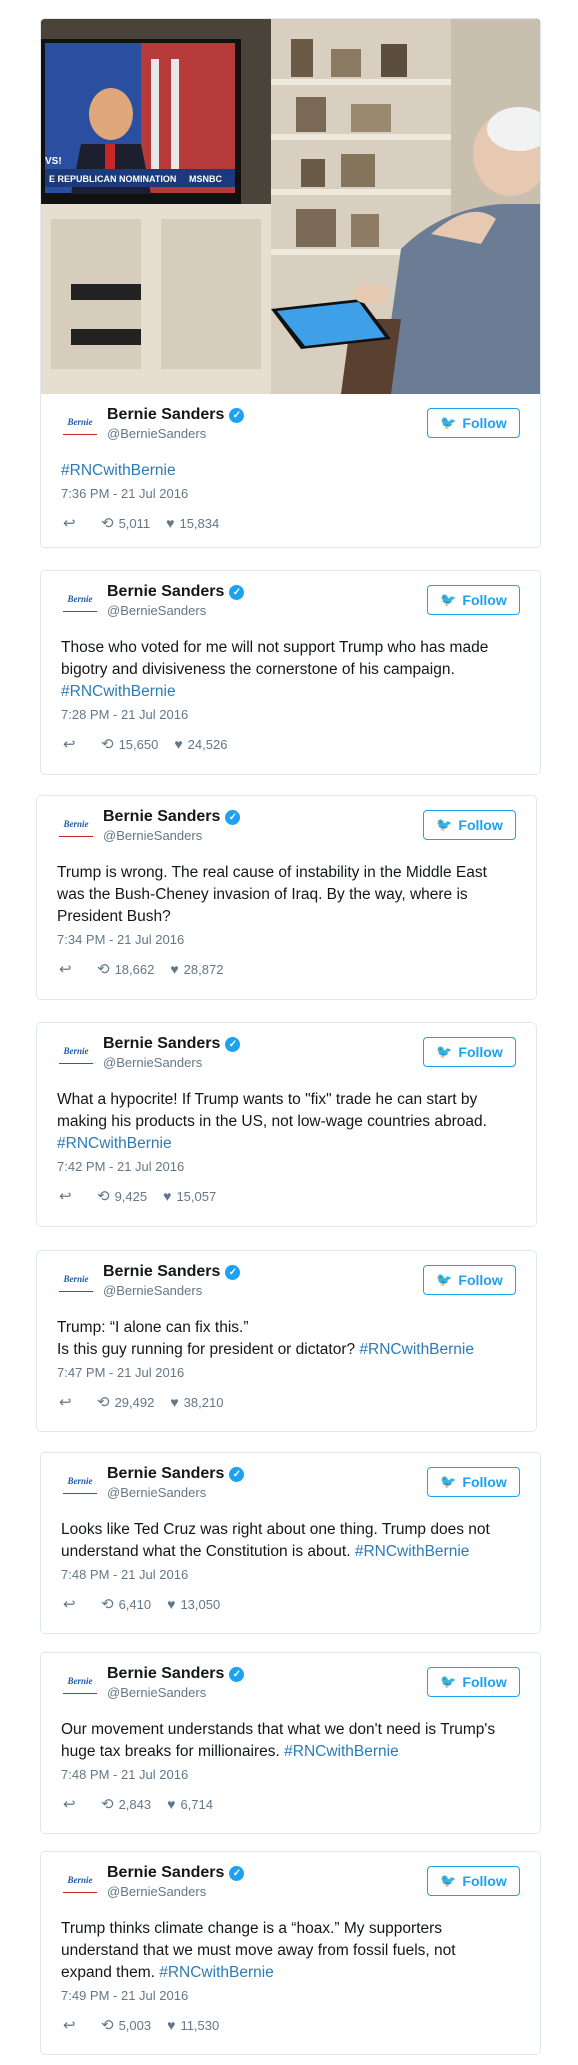 This screenshot has width=578, height=2065. Describe the element at coordinates (287, 1196) in the screenshot. I see `tweet-actions: ↩ ⟲ 9,425 ♥ 15,057` at that location.